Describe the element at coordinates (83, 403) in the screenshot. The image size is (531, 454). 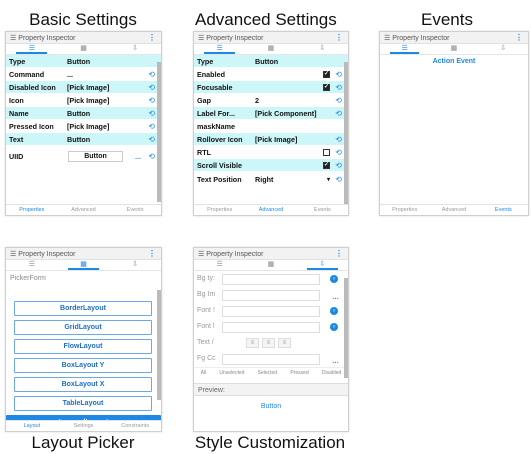
I see `layout-option-table: TableLayout` at that location.